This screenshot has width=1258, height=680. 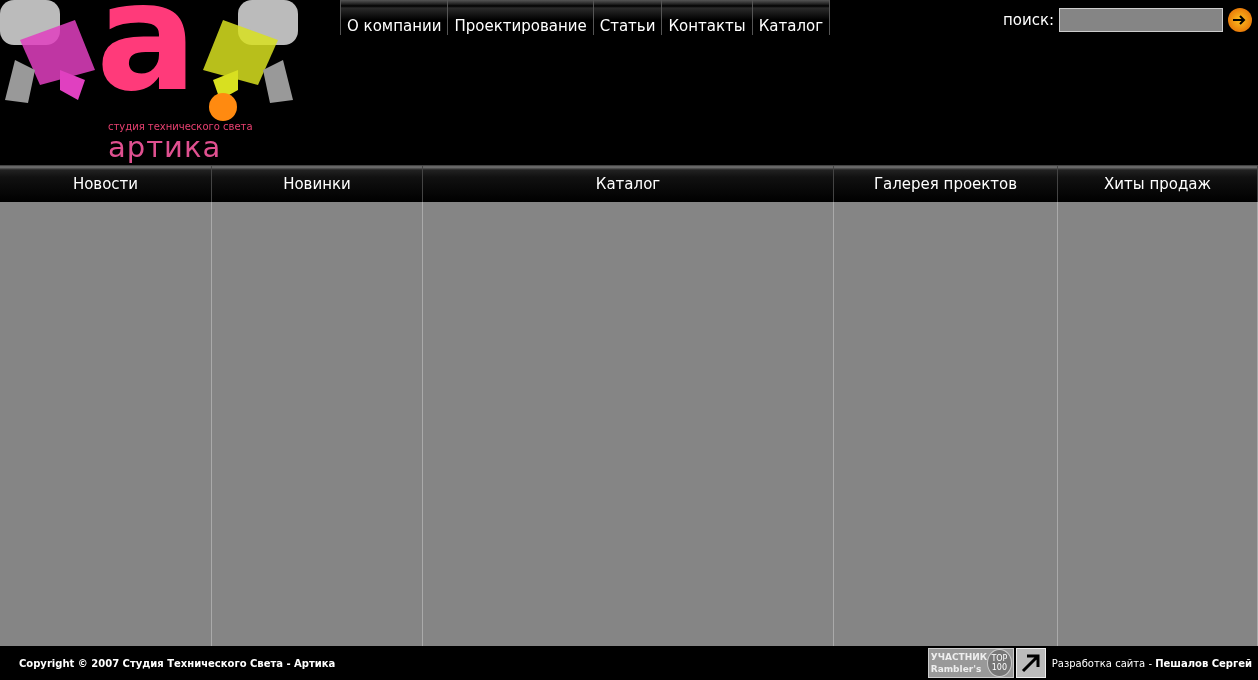 What do you see at coordinates (999, 667) in the screenshot?
I see `badge-text: 100` at bounding box center [999, 667].